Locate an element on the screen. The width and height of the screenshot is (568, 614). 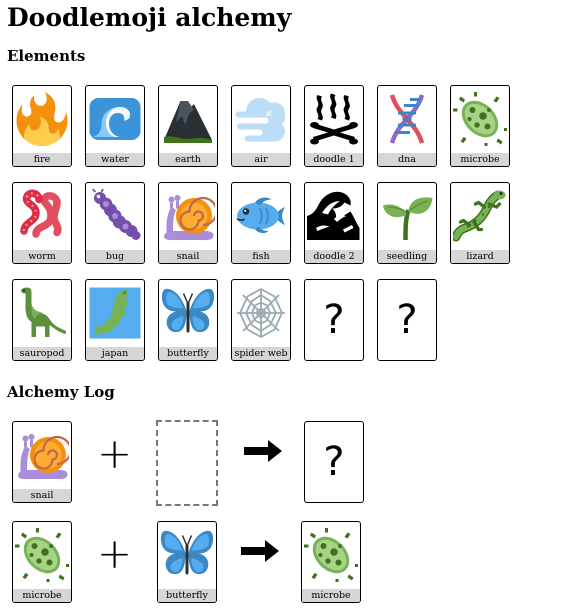
element-card-bug: bug is located at coordinates (115, 223).